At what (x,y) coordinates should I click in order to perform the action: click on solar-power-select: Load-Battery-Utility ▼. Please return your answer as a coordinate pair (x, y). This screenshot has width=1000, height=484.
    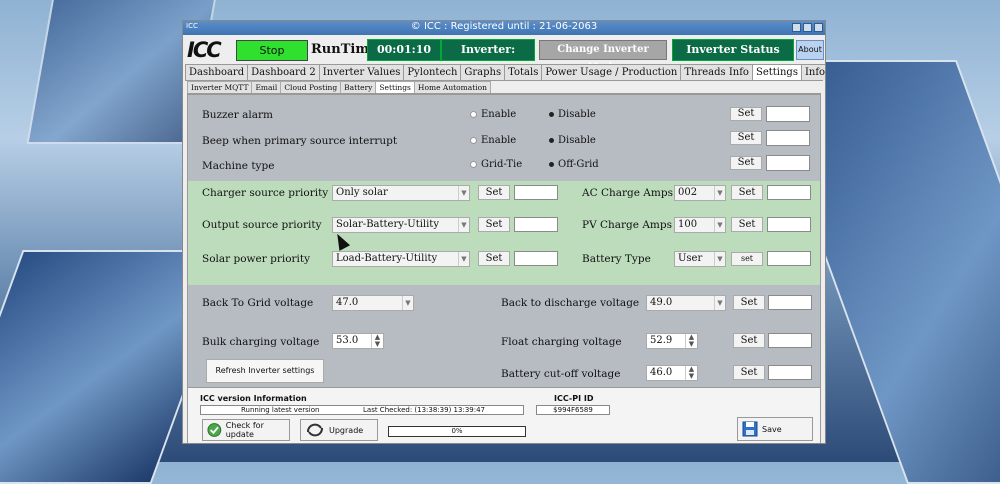
    Looking at the image, I should click on (401, 259).